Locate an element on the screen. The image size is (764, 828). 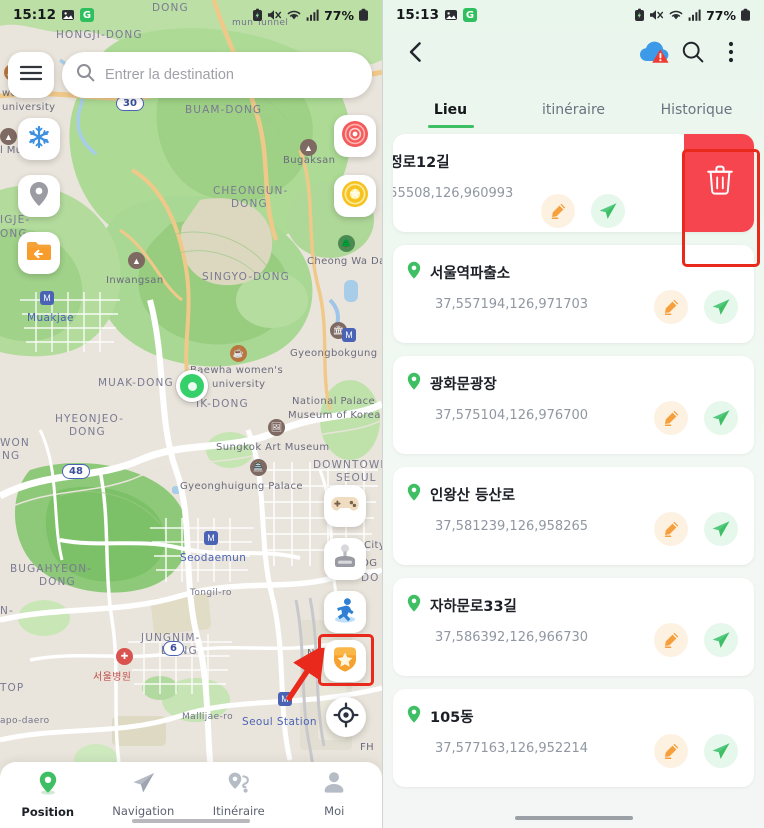
gold-compass-icon is located at coordinates (355, 196).